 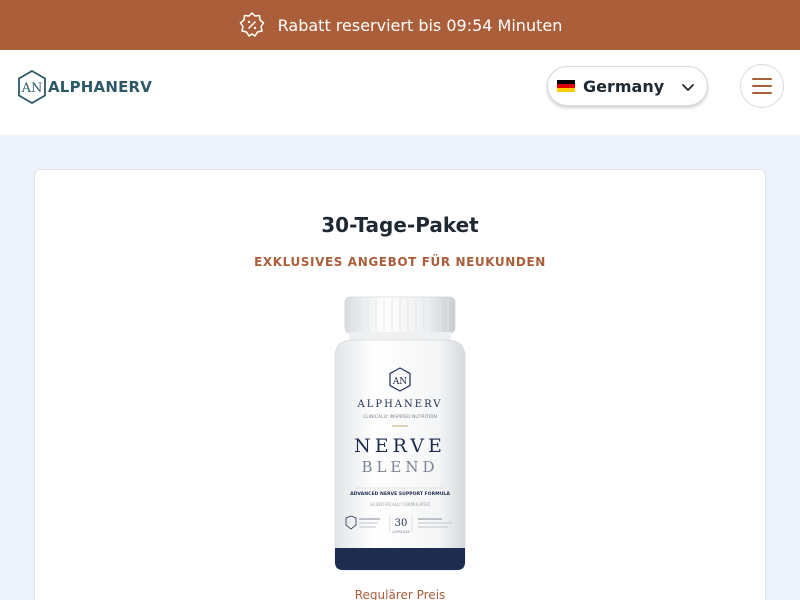 I want to click on brand-logo: AN ALPHANERV, so click(x=84, y=87).